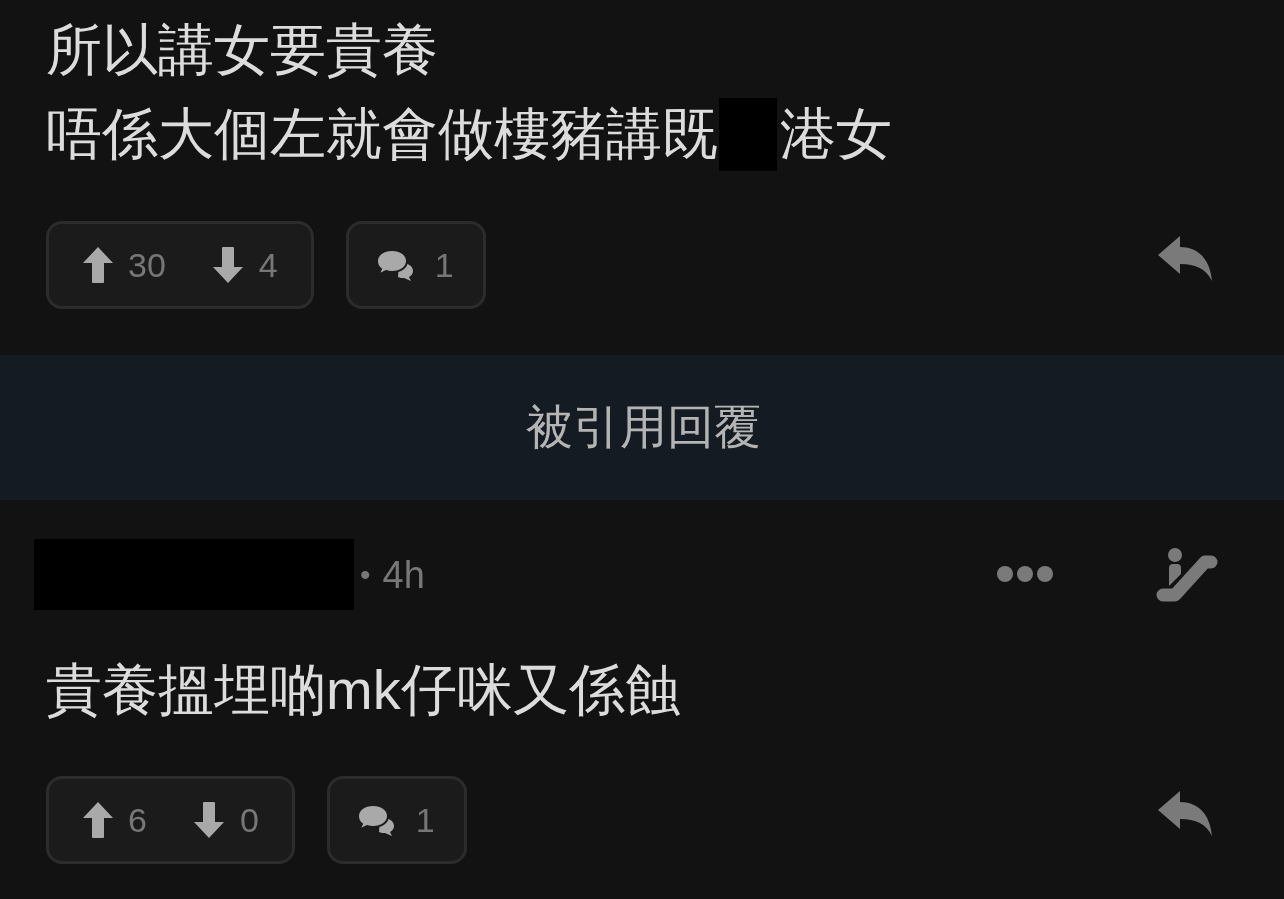 The image size is (1284, 899). Describe the element at coordinates (245, 265) in the screenshot. I see `downvote-button: 4` at that location.